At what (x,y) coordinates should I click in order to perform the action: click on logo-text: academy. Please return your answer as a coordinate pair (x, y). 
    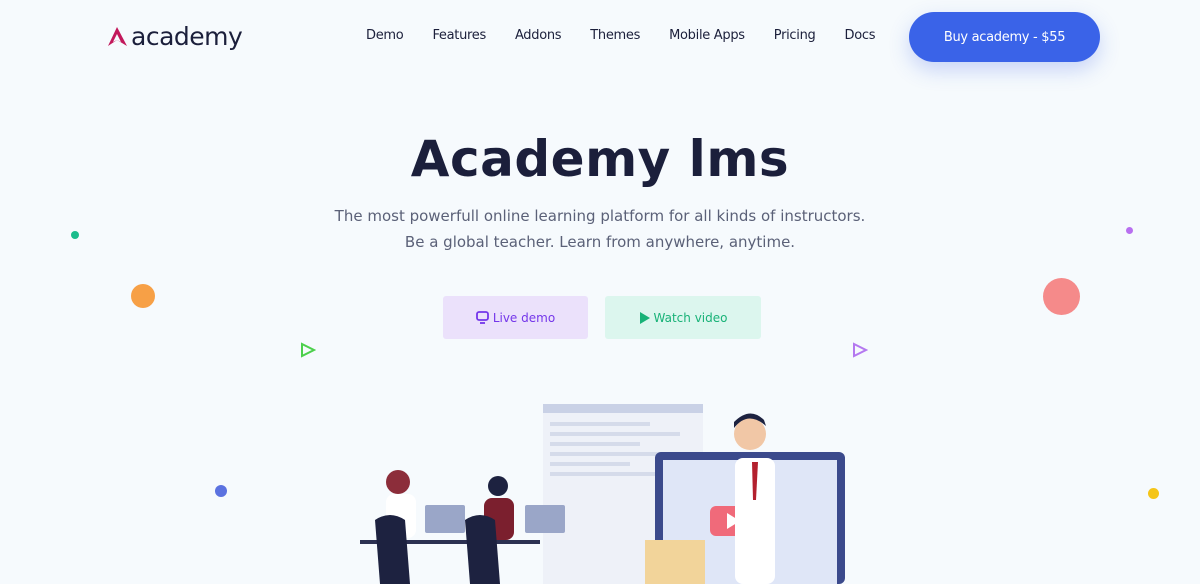
    Looking at the image, I should click on (187, 36).